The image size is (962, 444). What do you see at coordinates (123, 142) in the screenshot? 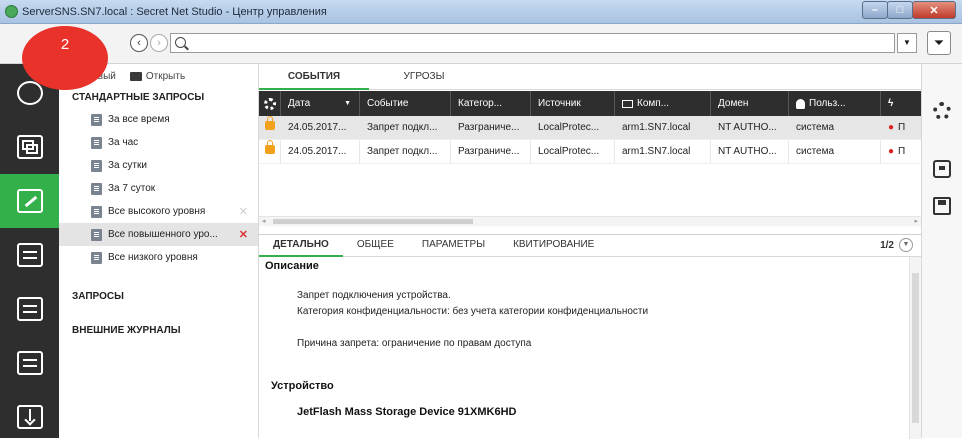
I see `tree-item-label: За час` at bounding box center [123, 142].